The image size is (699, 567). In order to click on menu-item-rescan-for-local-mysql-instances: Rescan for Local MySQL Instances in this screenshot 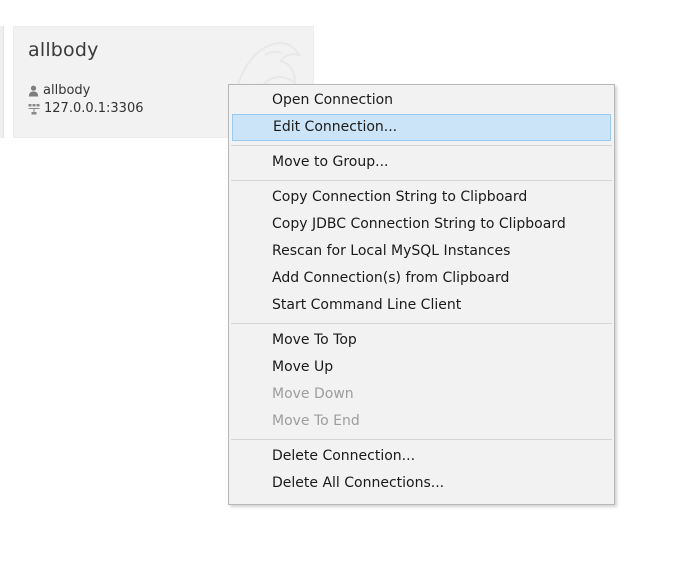, I will do `click(421, 251)`.